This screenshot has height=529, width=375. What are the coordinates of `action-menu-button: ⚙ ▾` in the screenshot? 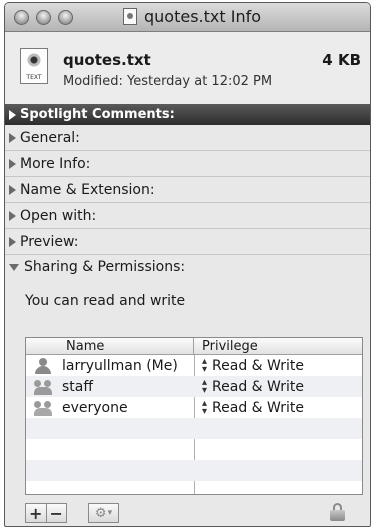 It's located at (103, 513).